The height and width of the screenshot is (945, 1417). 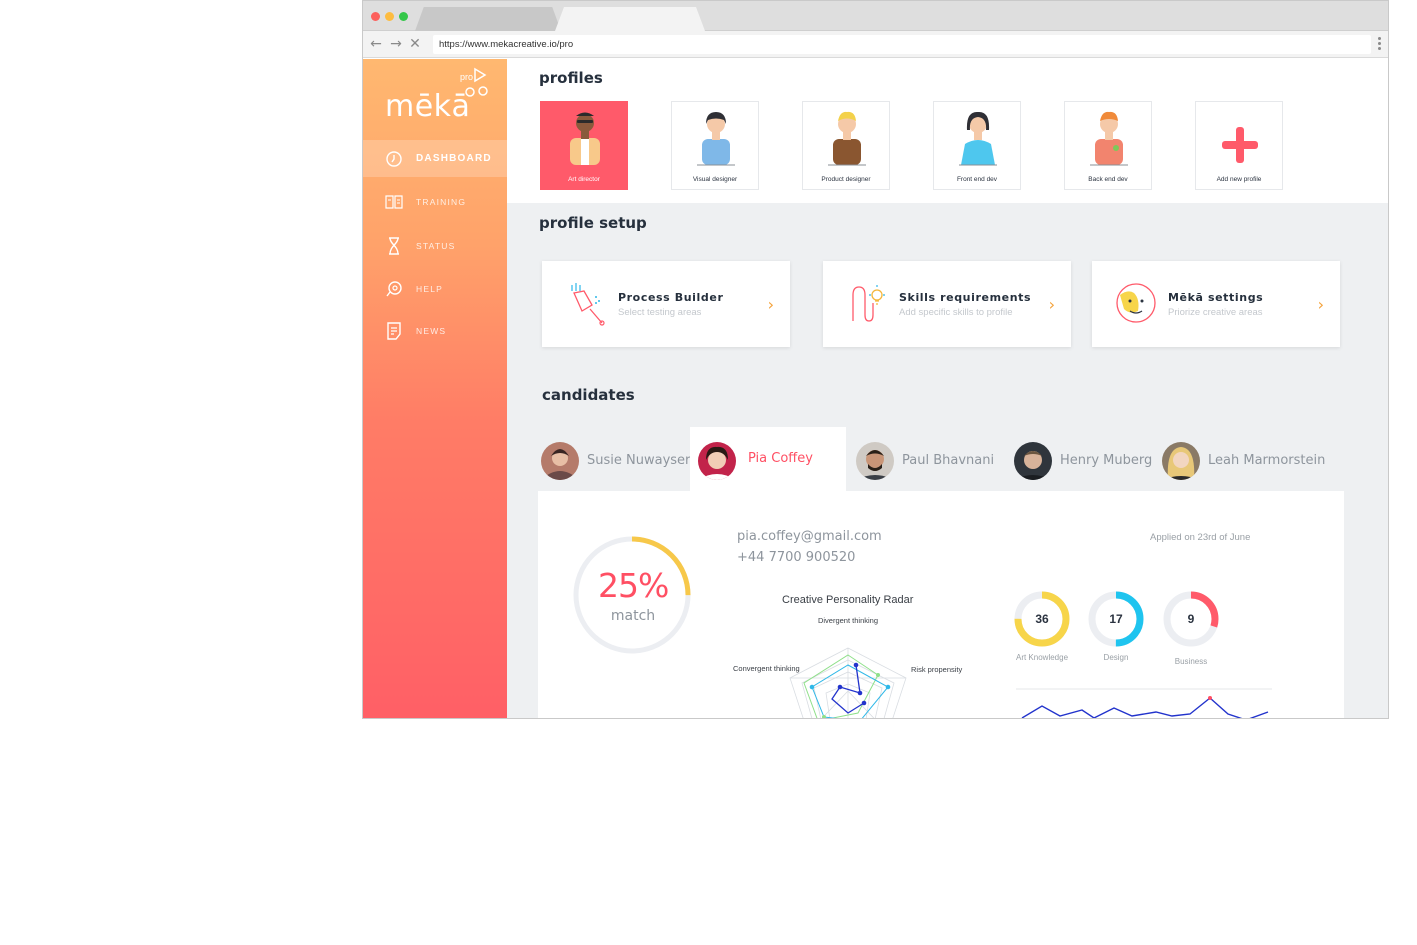 What do you see at coordinates (394, 245) in the screenshot?
I see `hourglass-icon` at bounding box center [394, 245].